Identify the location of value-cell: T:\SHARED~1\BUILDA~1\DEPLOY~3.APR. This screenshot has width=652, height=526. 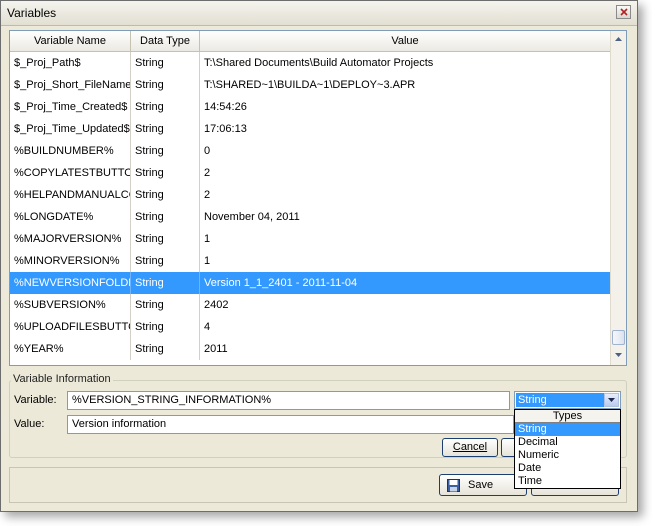
(310, 85).